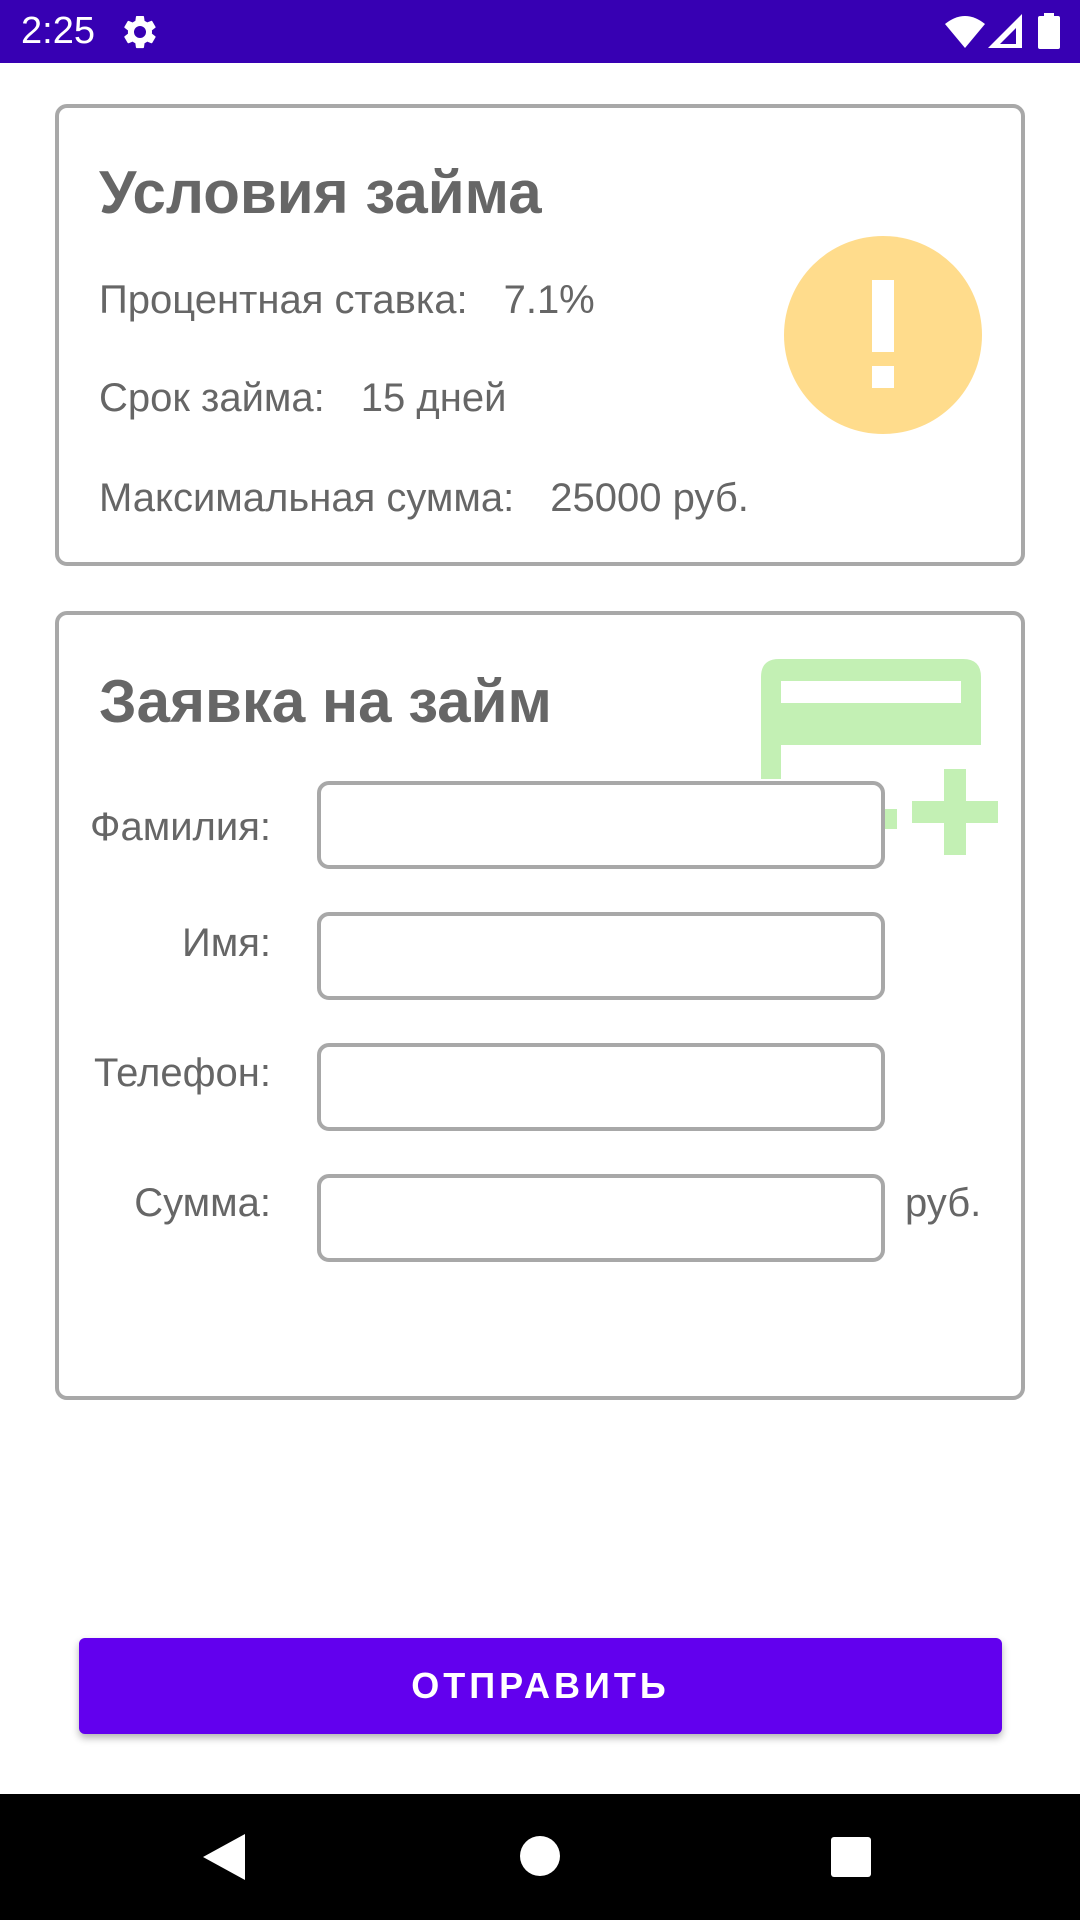 The image size is (1080, 1920). I want to click on battery-icon, so click(1049, 31).